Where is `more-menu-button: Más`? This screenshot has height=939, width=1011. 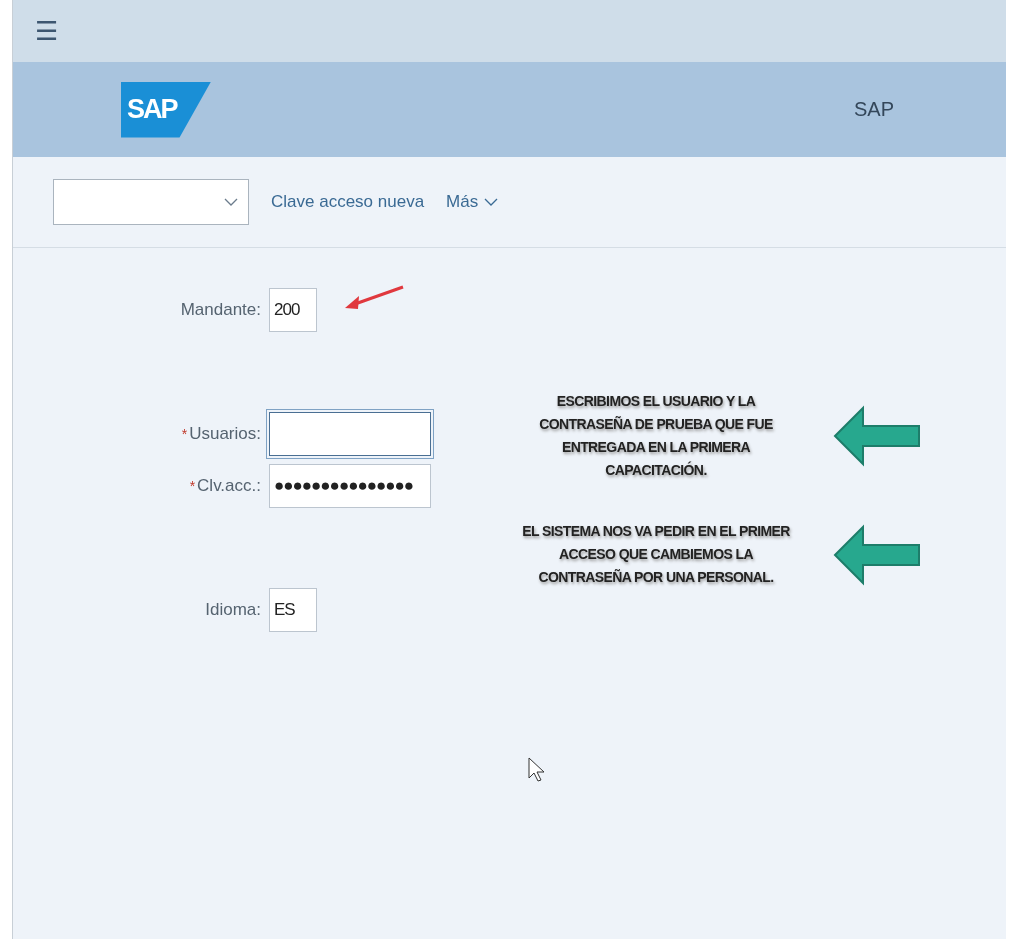
more-menu-button: Más is located at coordinates (472, 202).